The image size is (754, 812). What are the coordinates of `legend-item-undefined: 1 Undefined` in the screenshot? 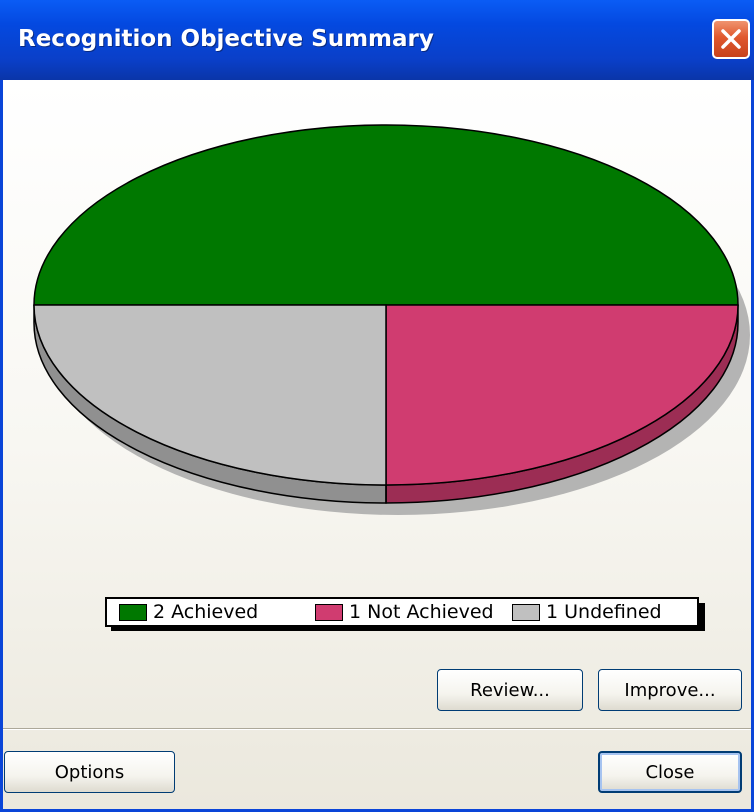 It's located at (587, 612).